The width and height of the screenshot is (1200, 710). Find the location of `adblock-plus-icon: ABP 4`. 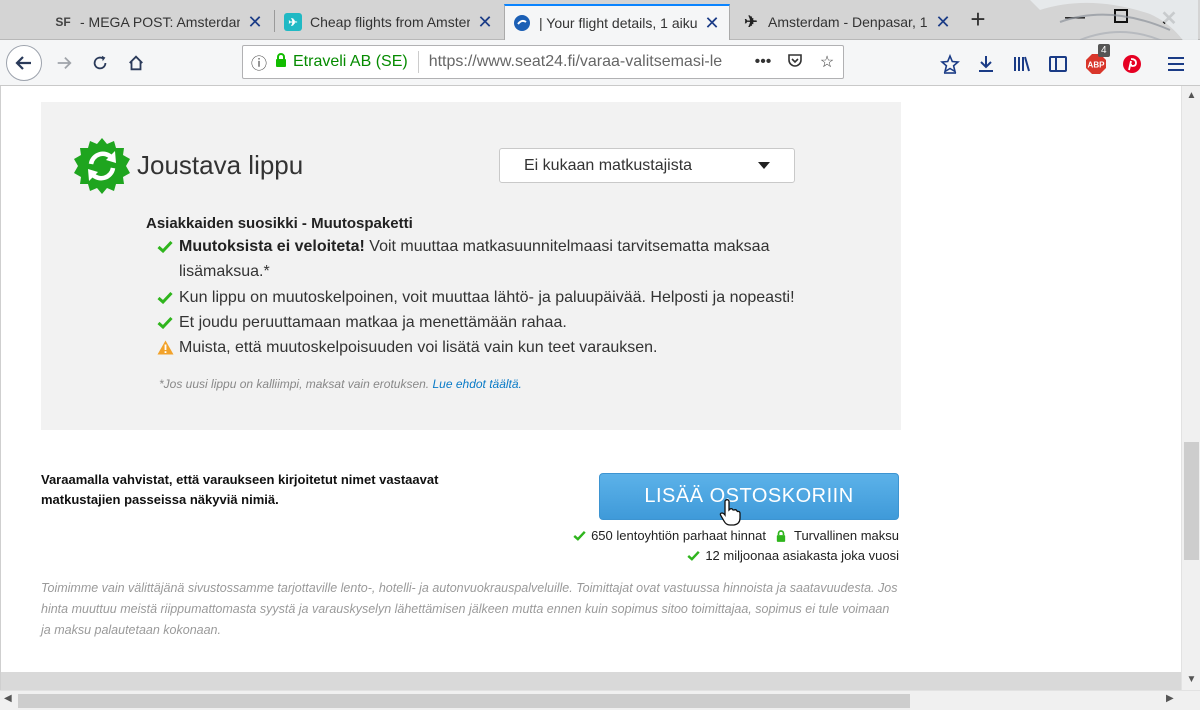

adblock-plus-icon: ABP 4 is located at coordinates (1097, 60).